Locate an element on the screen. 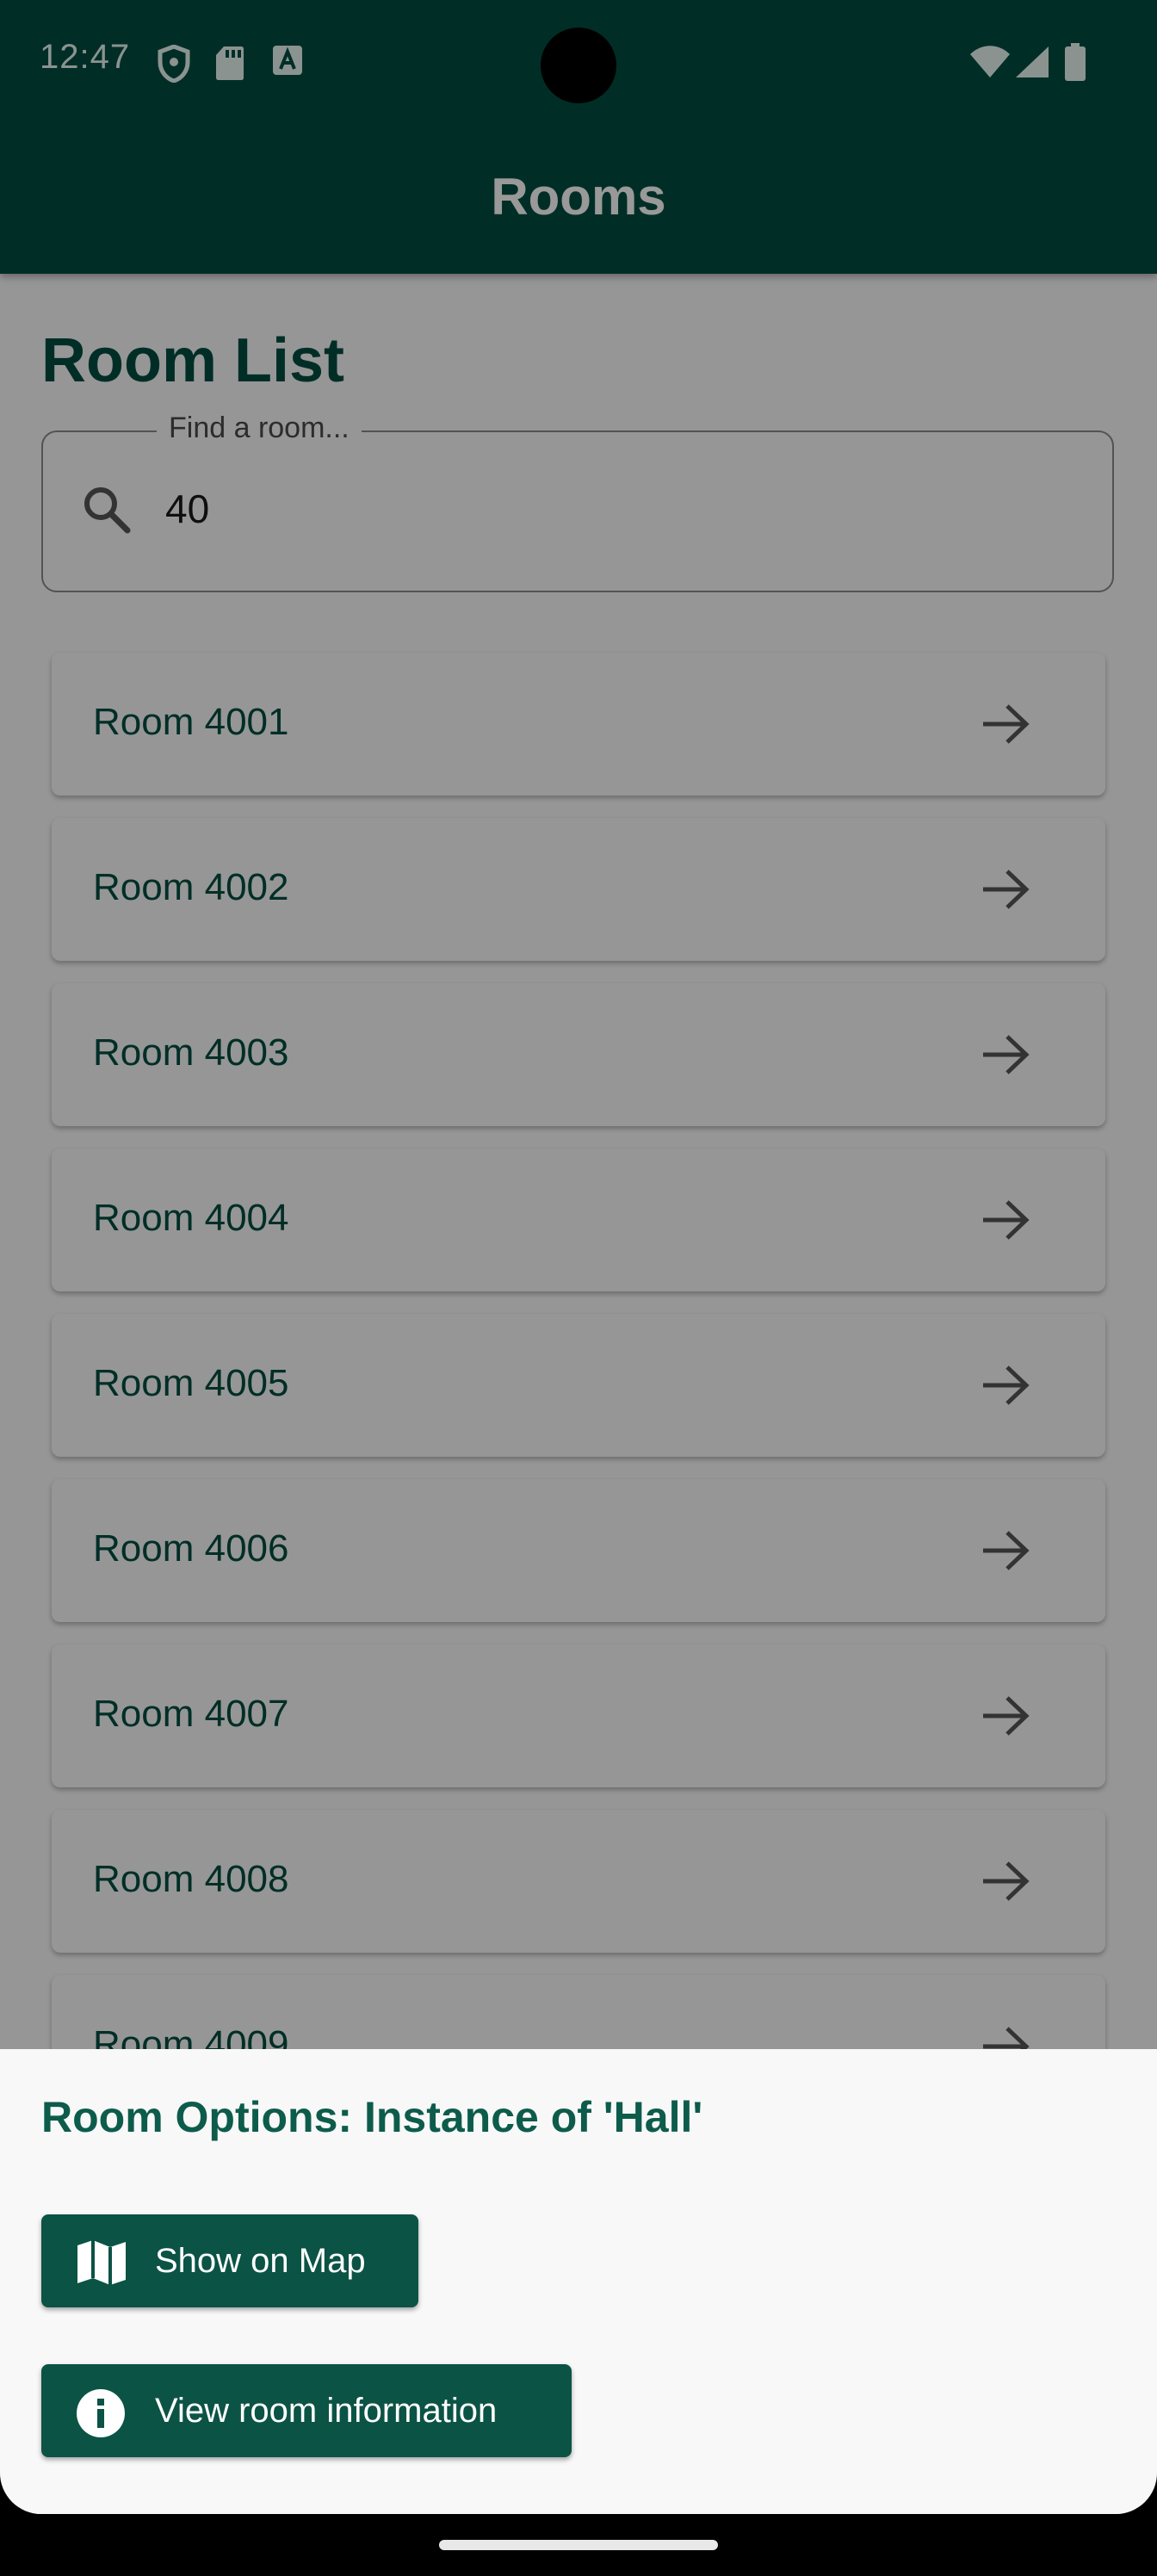  view-room-information-button: View room information is located at coordinates (306, 2410).